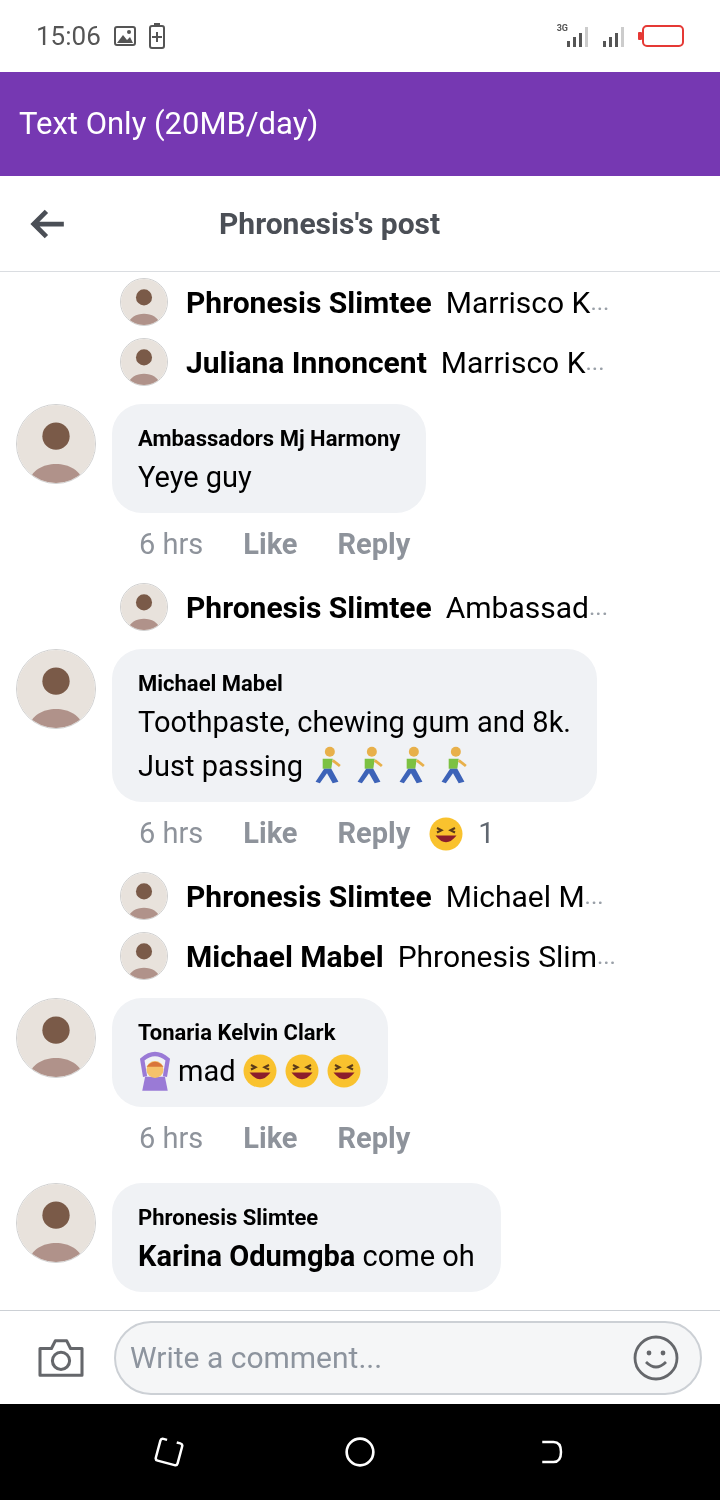  Describe the element at coordinates (220, 766) in the screenshot. I see `comment-text: Just passing` at that location.